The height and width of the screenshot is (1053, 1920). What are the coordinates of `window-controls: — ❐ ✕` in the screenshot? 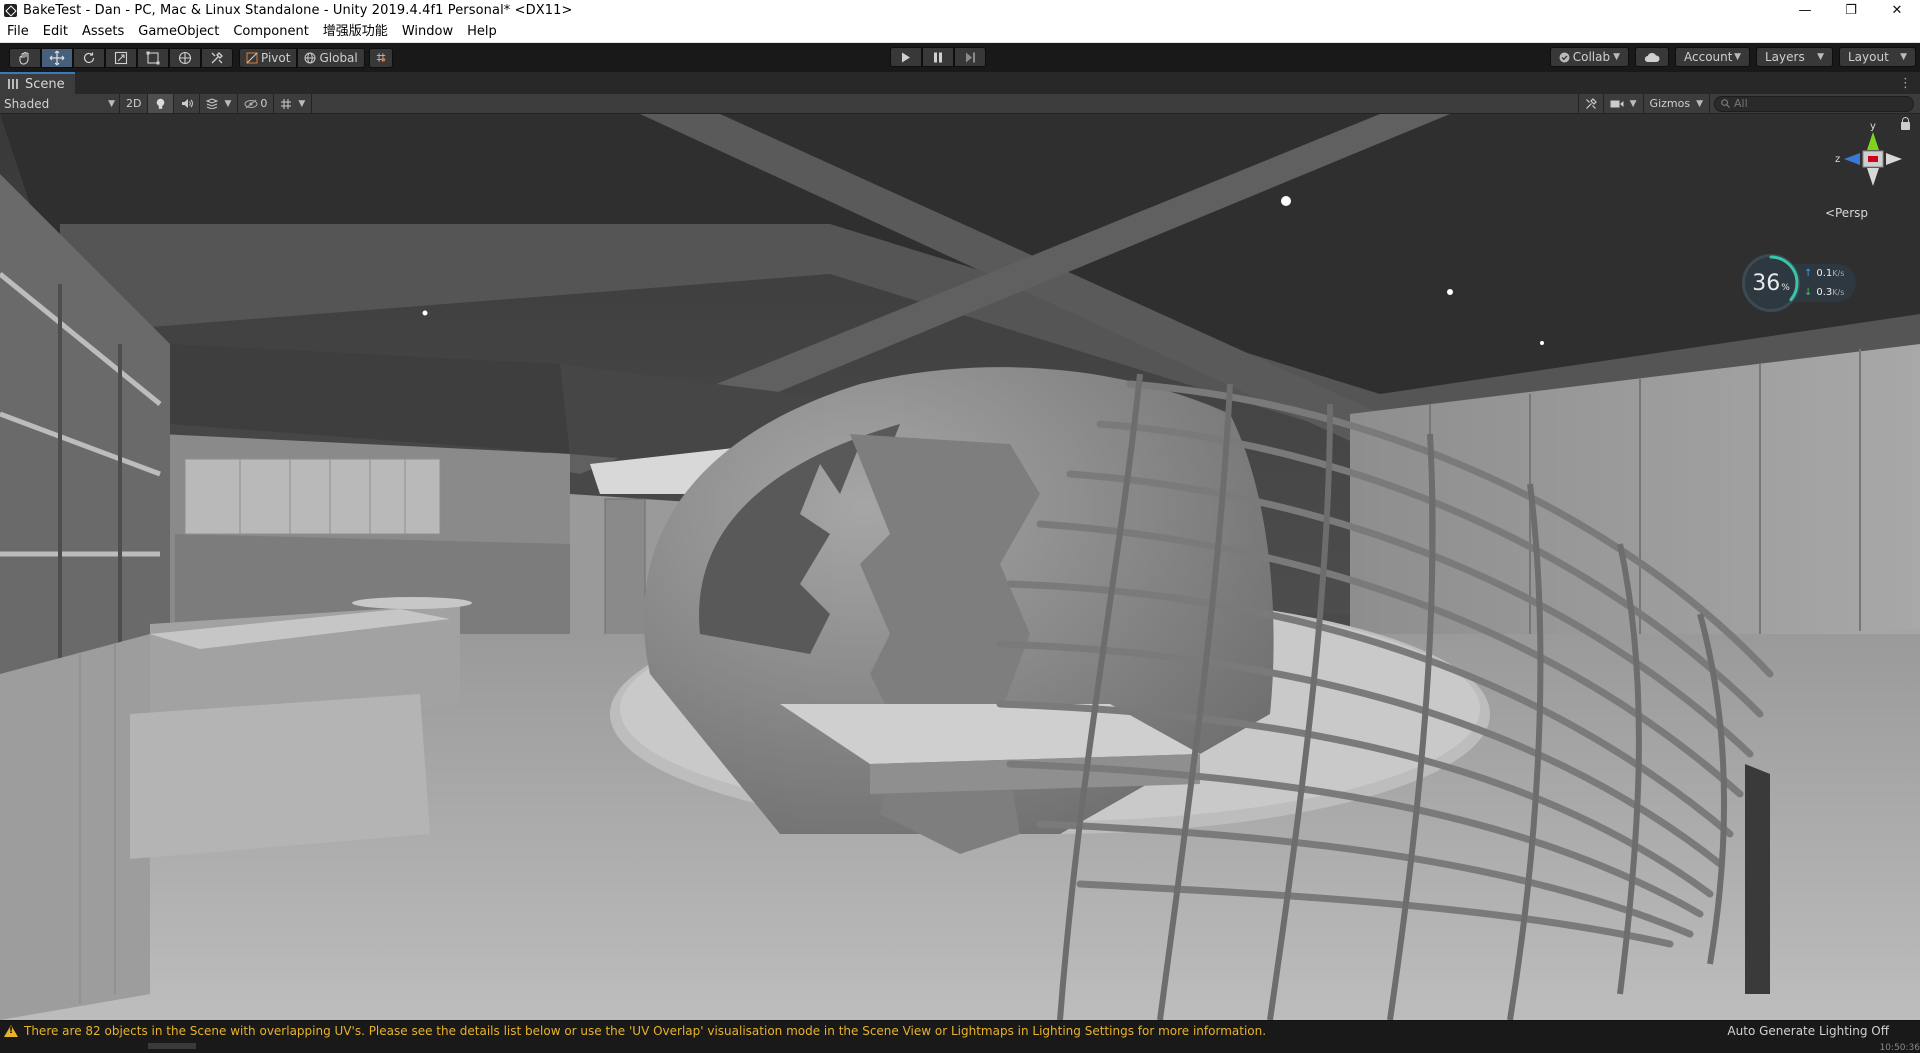 It's located at (1851, 10).